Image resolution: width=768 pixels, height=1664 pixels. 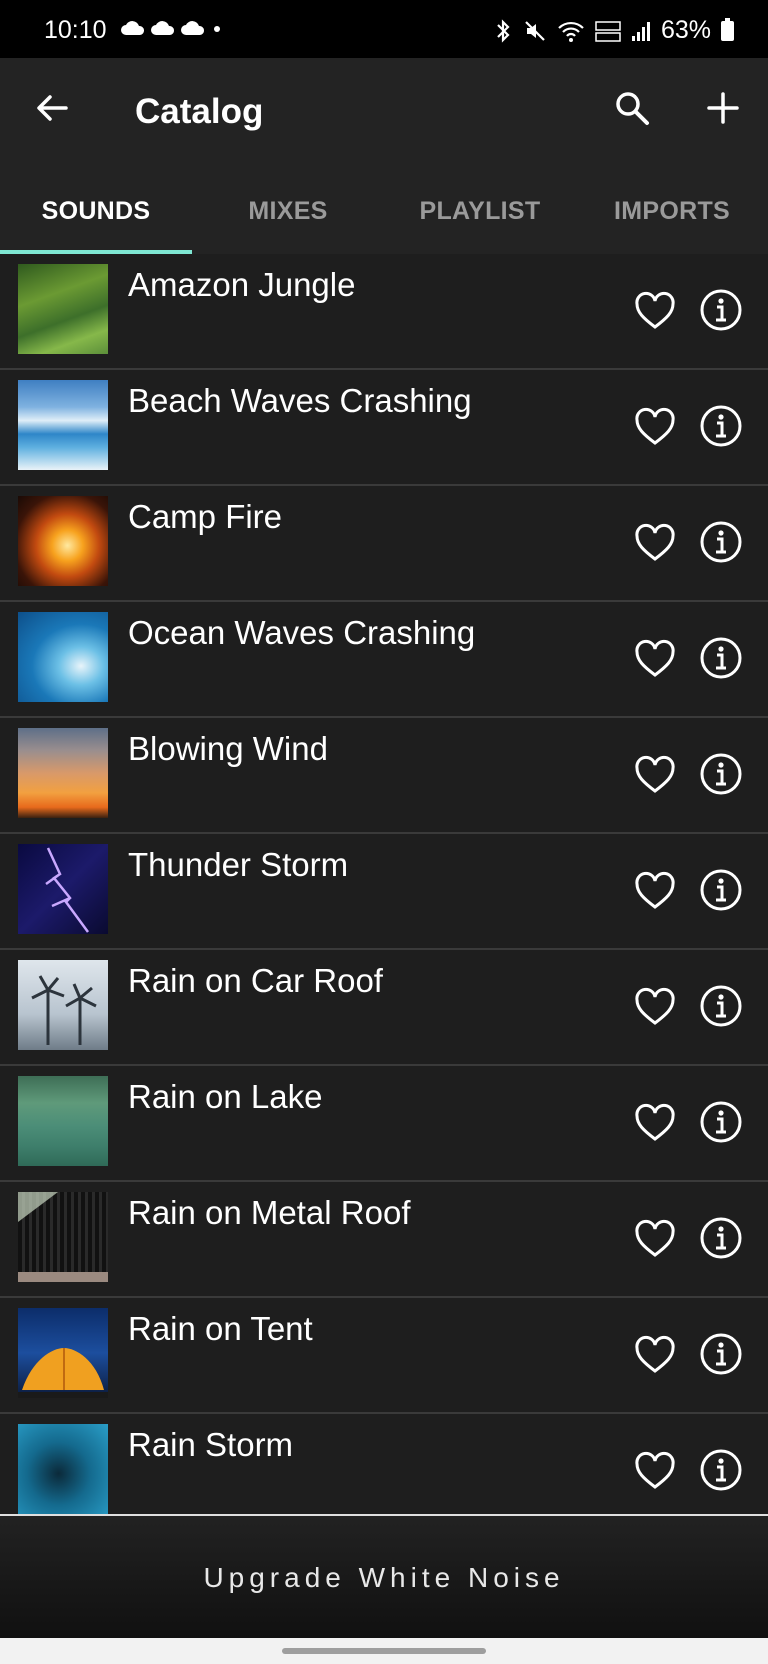 What do you see at coordinates (632, 108) in the screenshot?
I see `search-icon` at bounding box center [632, 108].